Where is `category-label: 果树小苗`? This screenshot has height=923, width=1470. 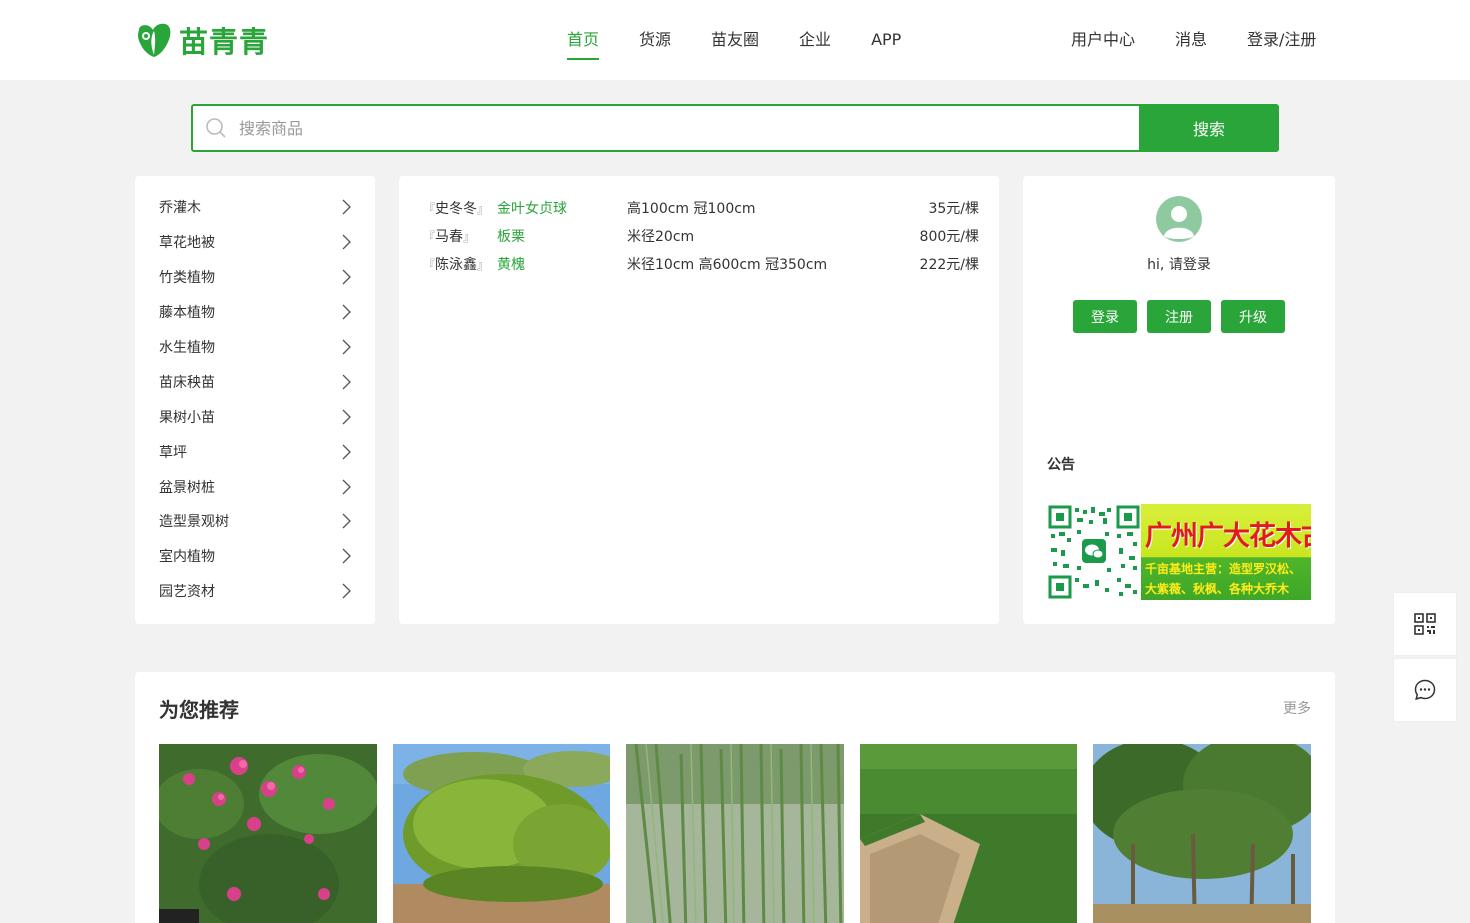 category-label: 果树小苗 is located at coordinates (187, 417).